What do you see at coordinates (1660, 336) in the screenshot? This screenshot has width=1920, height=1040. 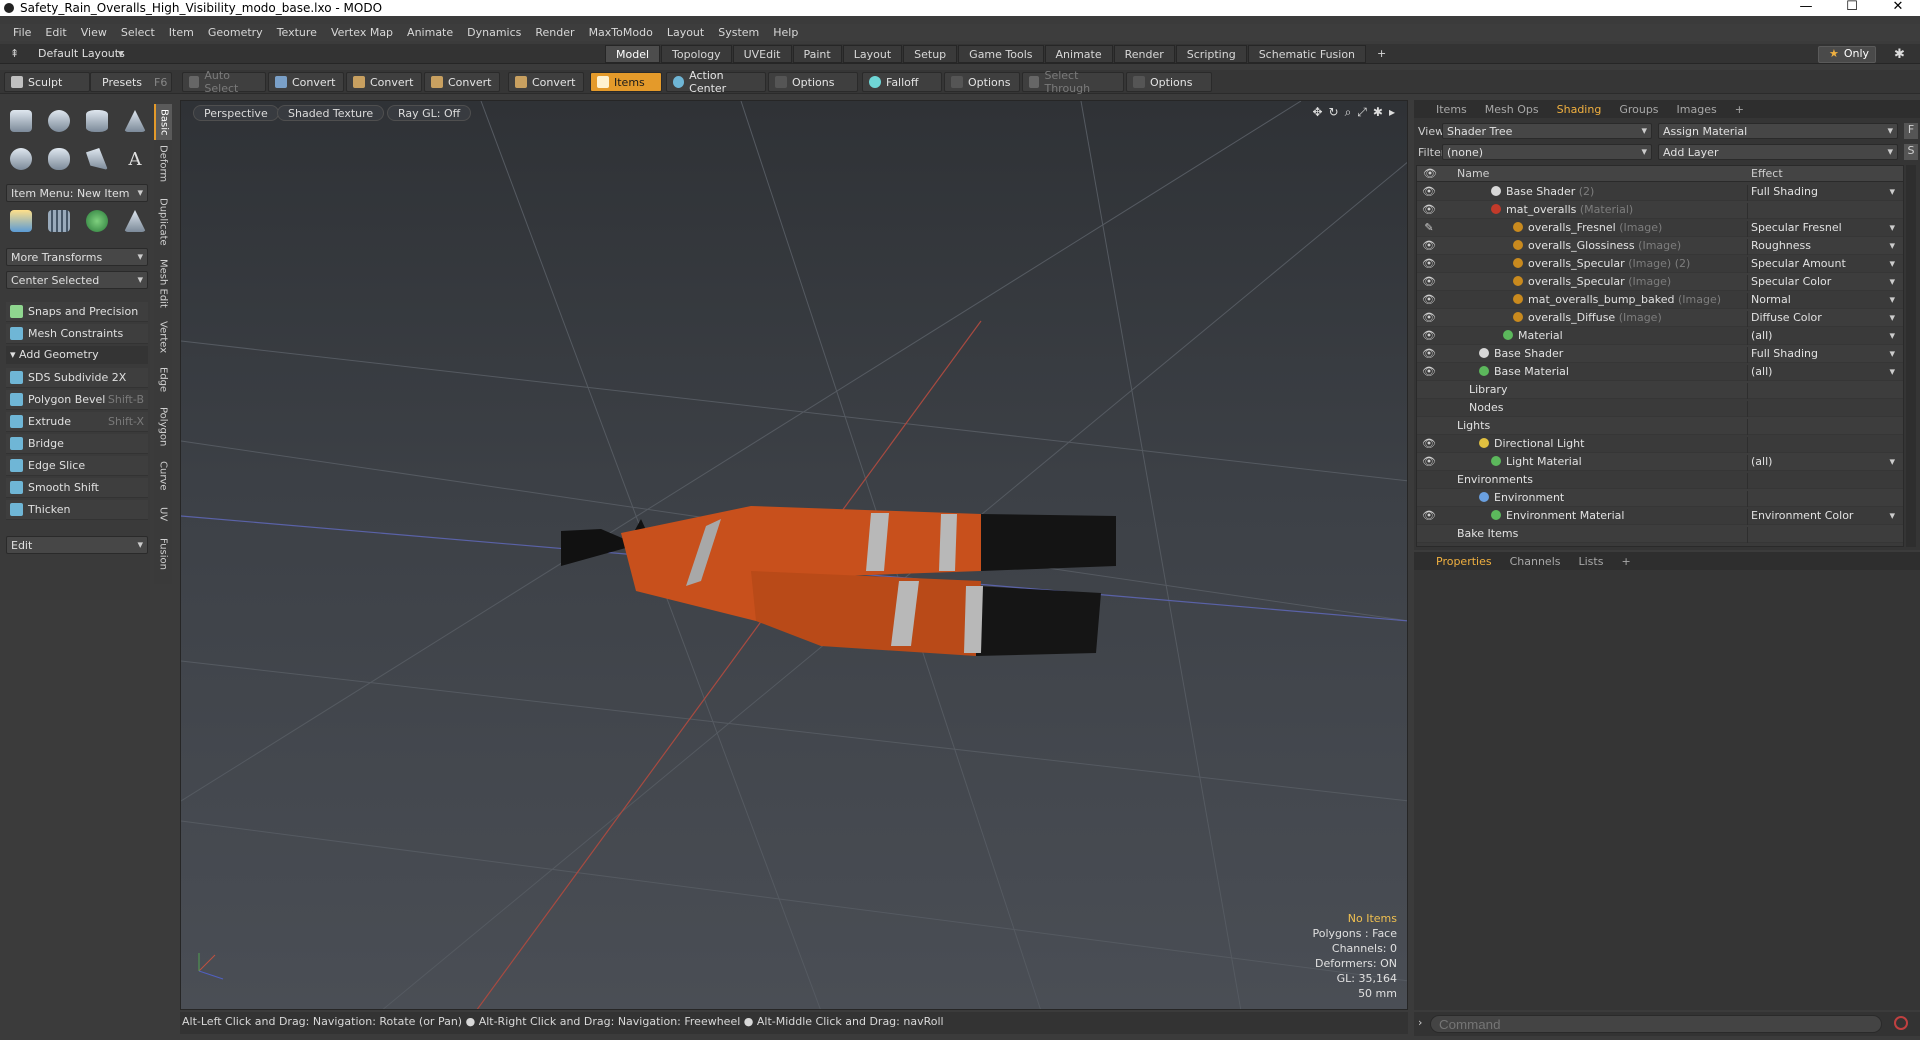 I see `shader-tree-row: 👁 Material (all)` at bounding box center [1660, 336].